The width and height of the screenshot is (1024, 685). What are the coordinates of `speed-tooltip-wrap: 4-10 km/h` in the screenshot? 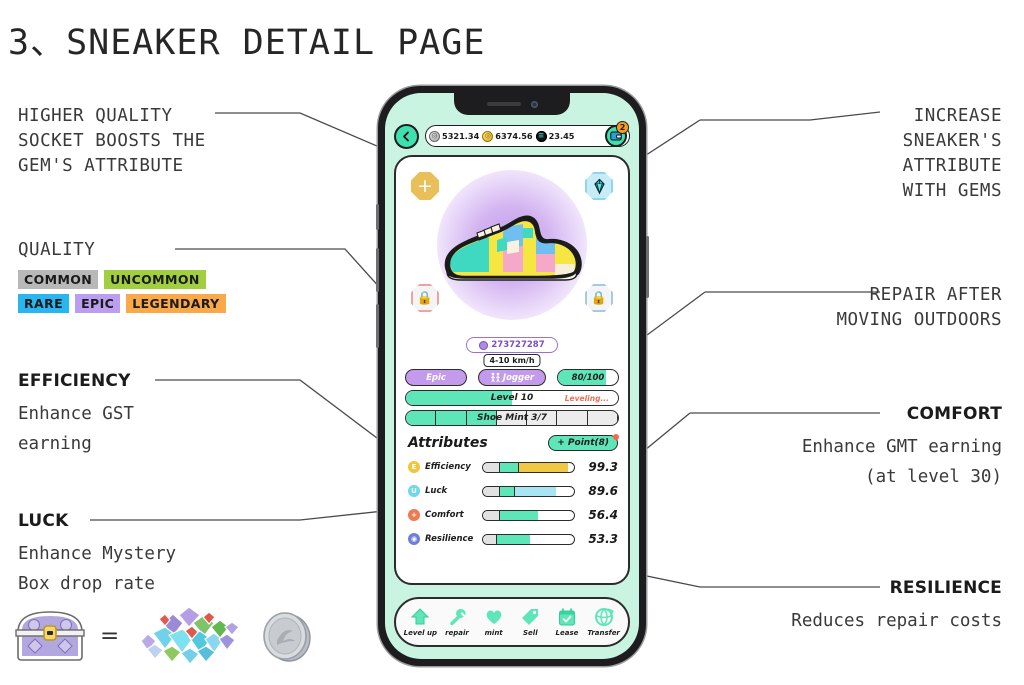 It's located at (512, 360).